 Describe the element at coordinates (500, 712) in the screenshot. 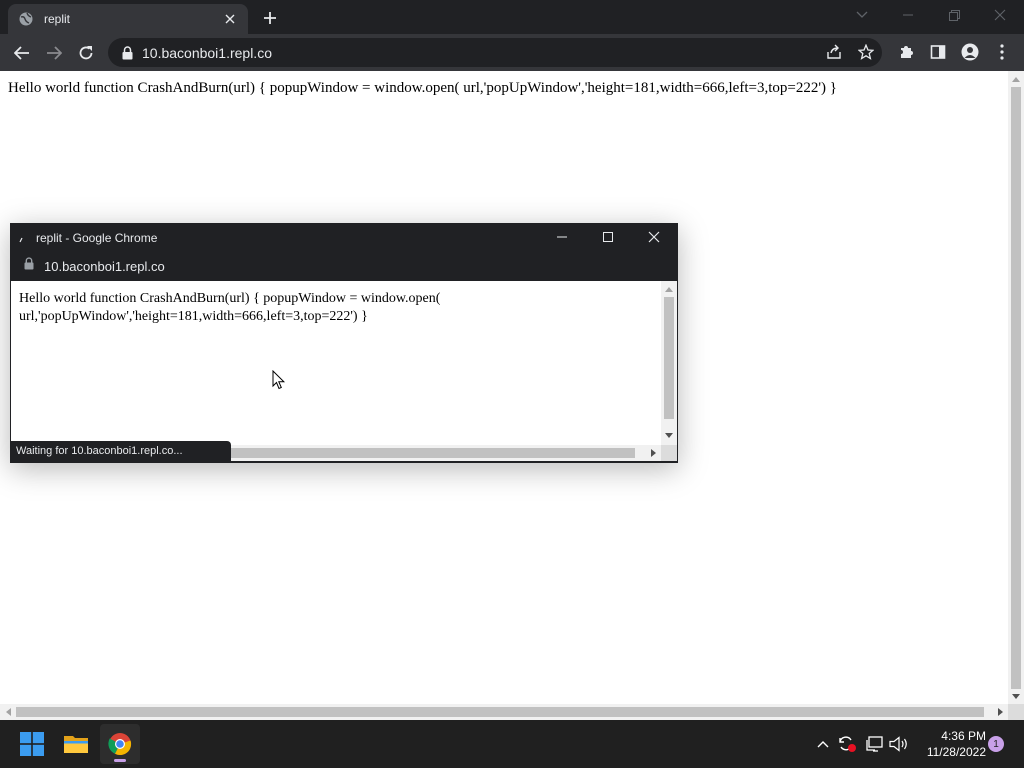

I see `horizontal-scroll-thumb` at that location.